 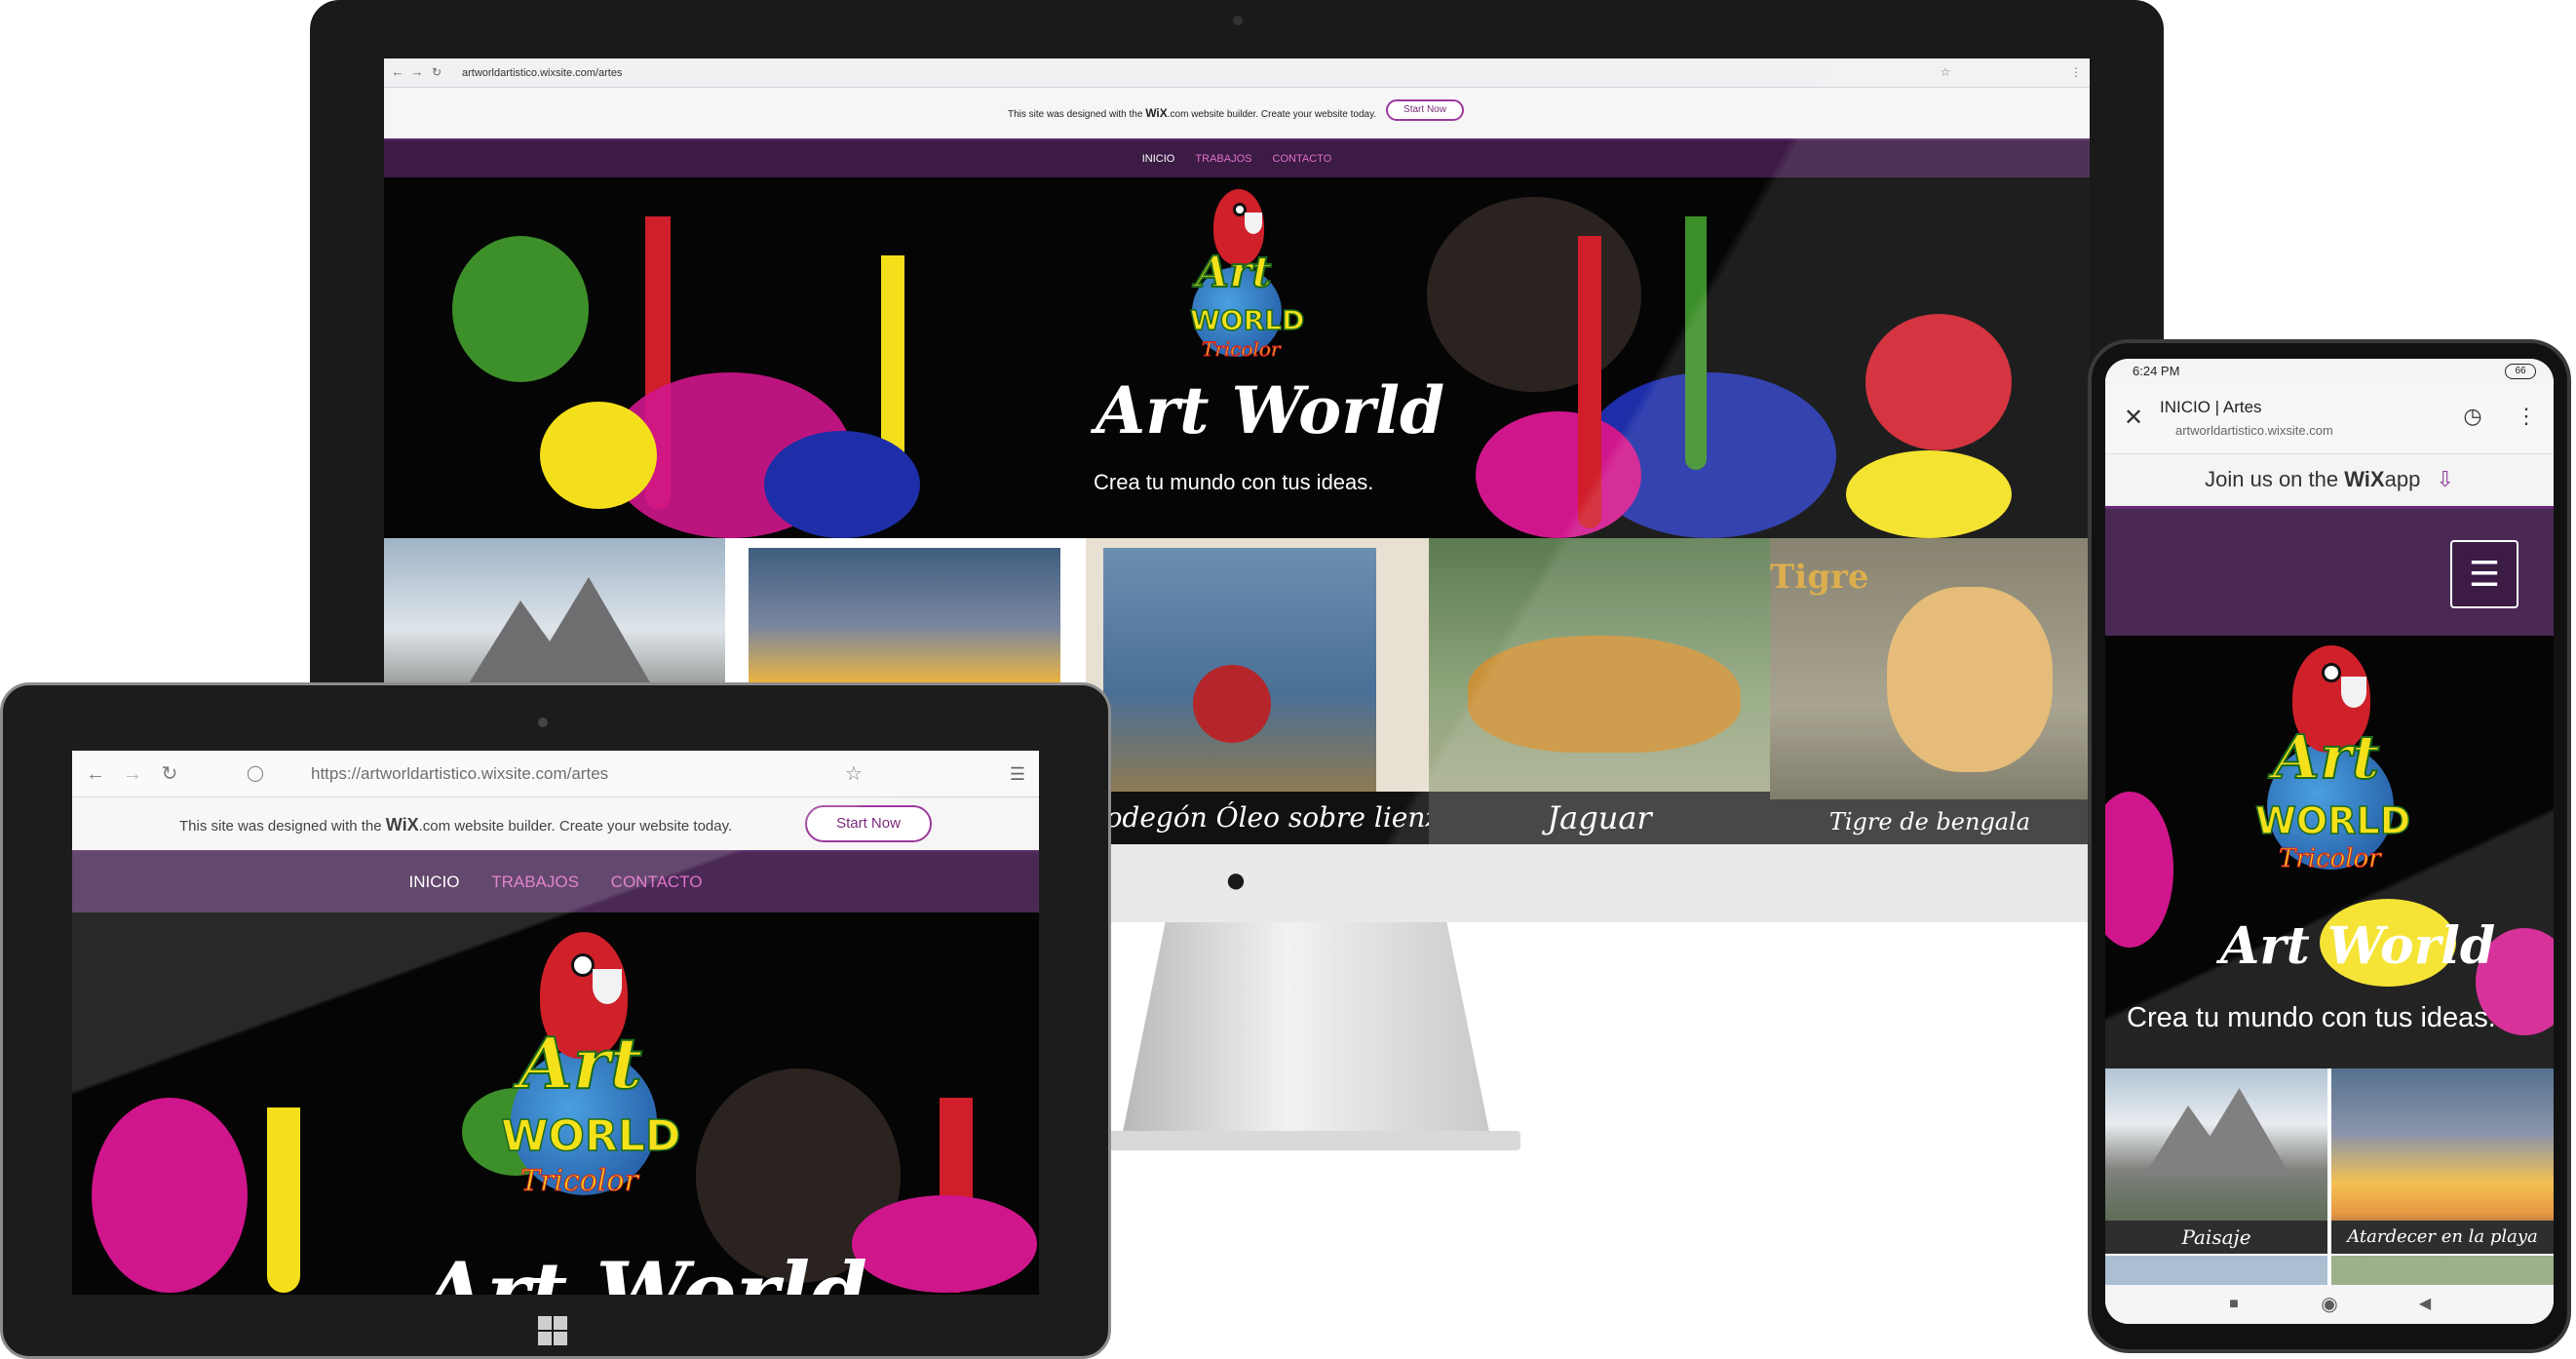 I want to click on gallery-tile-jaguar: Jaguar, so click(x=1599, y=691).